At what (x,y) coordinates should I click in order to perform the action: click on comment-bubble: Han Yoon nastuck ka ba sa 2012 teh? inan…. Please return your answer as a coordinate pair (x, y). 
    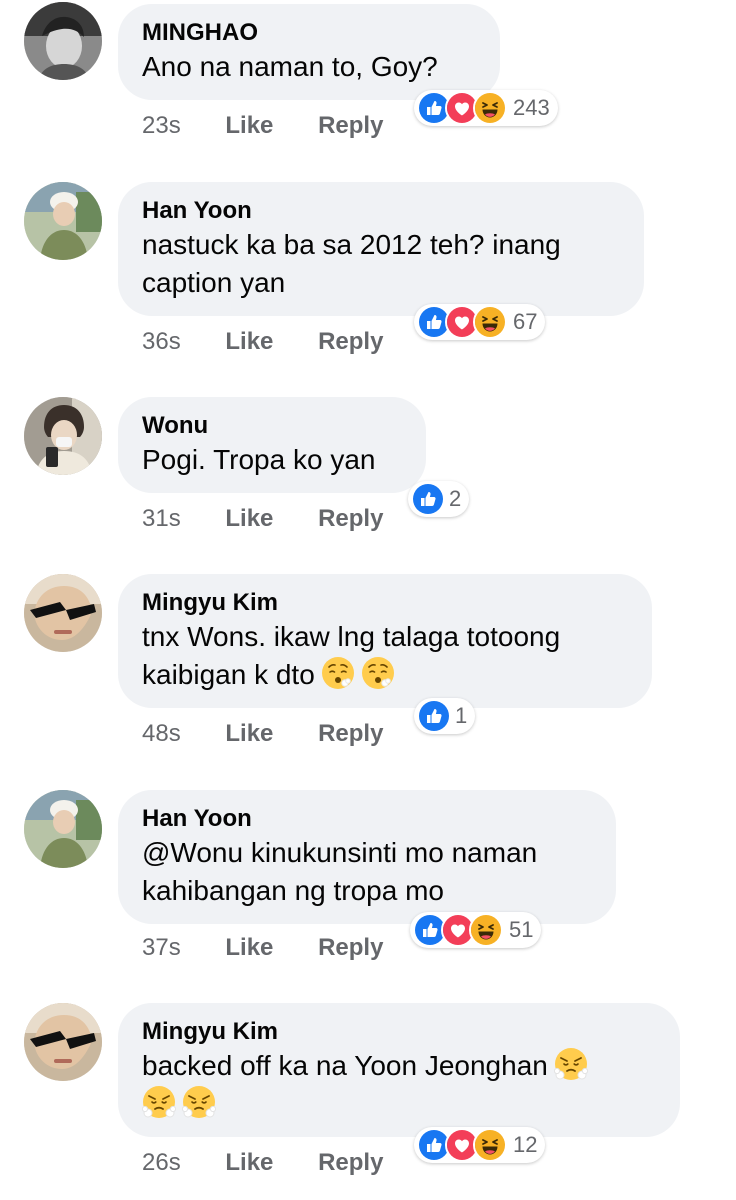
    Looking at the image, I should click on (381, 249).